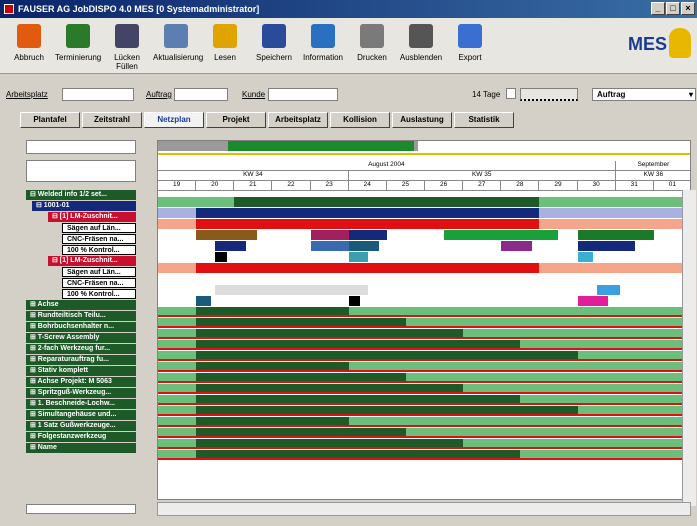  I want to click on drucken-button: Drucken, so click(372, 43).